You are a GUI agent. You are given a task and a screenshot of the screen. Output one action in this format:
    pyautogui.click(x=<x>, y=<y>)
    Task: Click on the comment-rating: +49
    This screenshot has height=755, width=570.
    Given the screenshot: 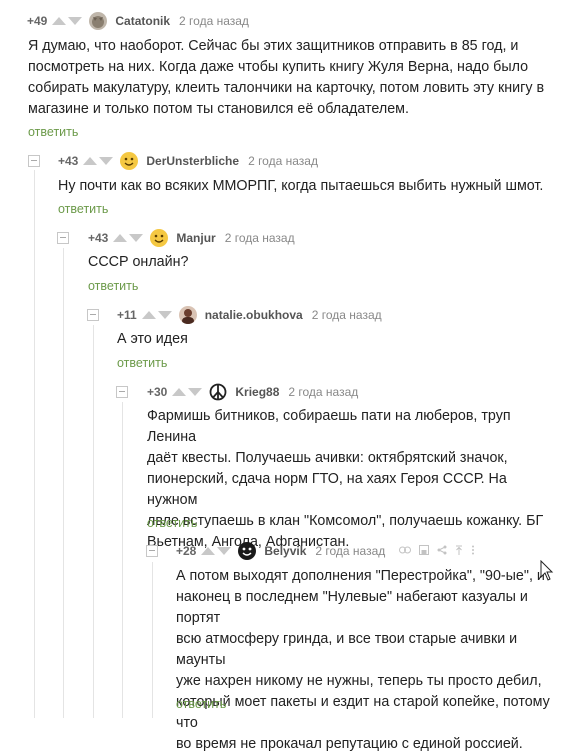 What is the action you would take?
    pyautogui.click(x=37, y=21)
    